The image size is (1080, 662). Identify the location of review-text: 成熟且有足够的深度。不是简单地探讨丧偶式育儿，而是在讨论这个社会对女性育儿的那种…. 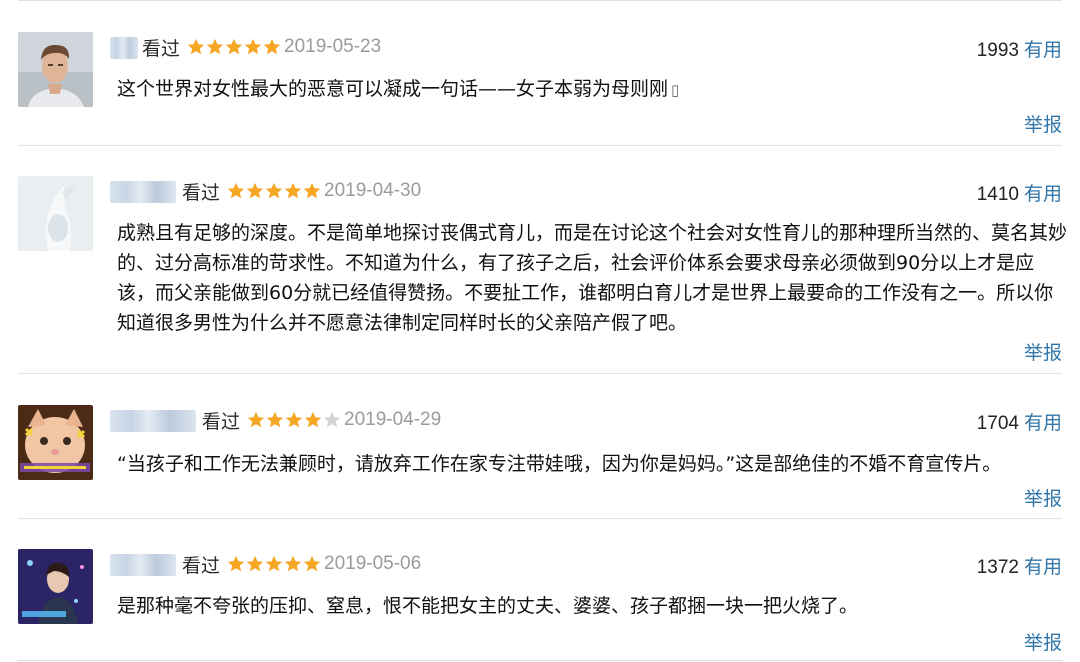
(592, 278).